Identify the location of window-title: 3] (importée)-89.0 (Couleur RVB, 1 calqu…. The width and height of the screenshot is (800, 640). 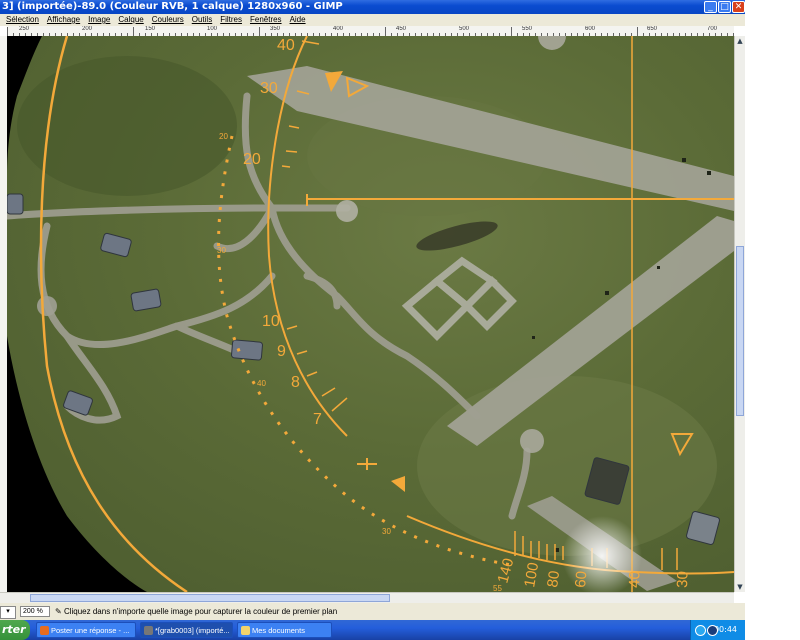
(172, 6).